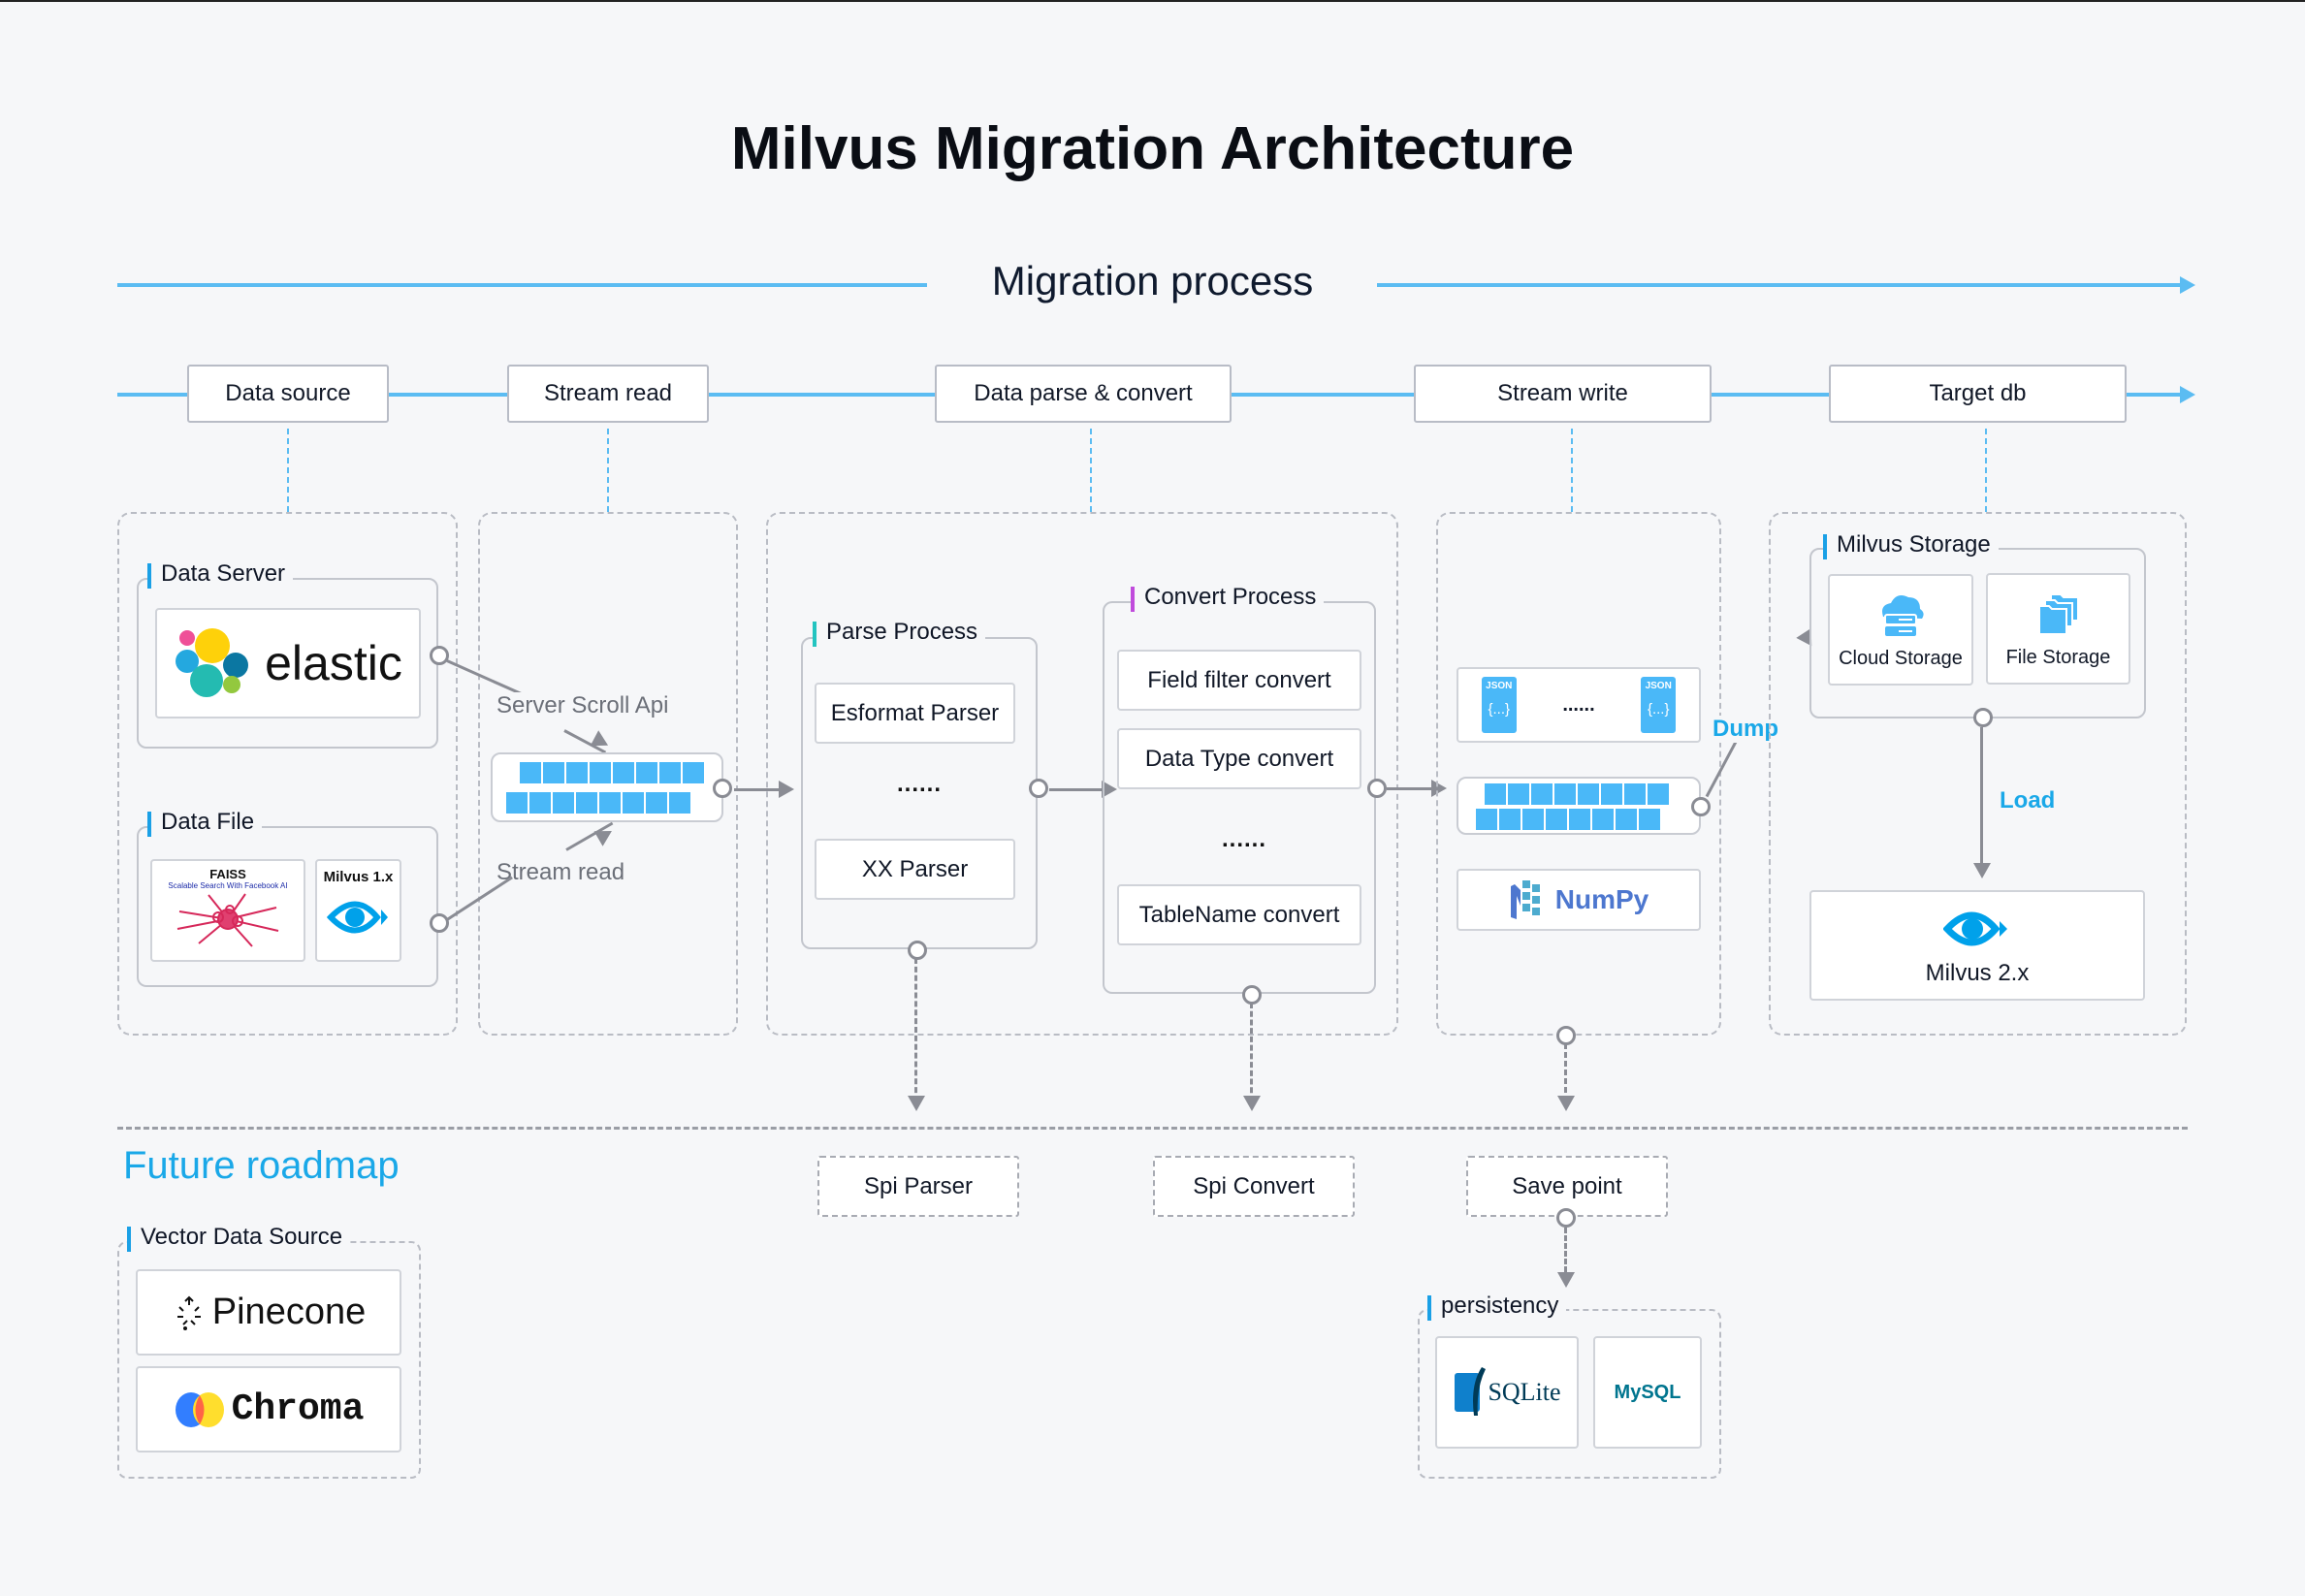 Image resolution: width=2305 pixels, height=1596 pixels. I want to click on sqlite-card: SQLite, so click(1507, 1392).